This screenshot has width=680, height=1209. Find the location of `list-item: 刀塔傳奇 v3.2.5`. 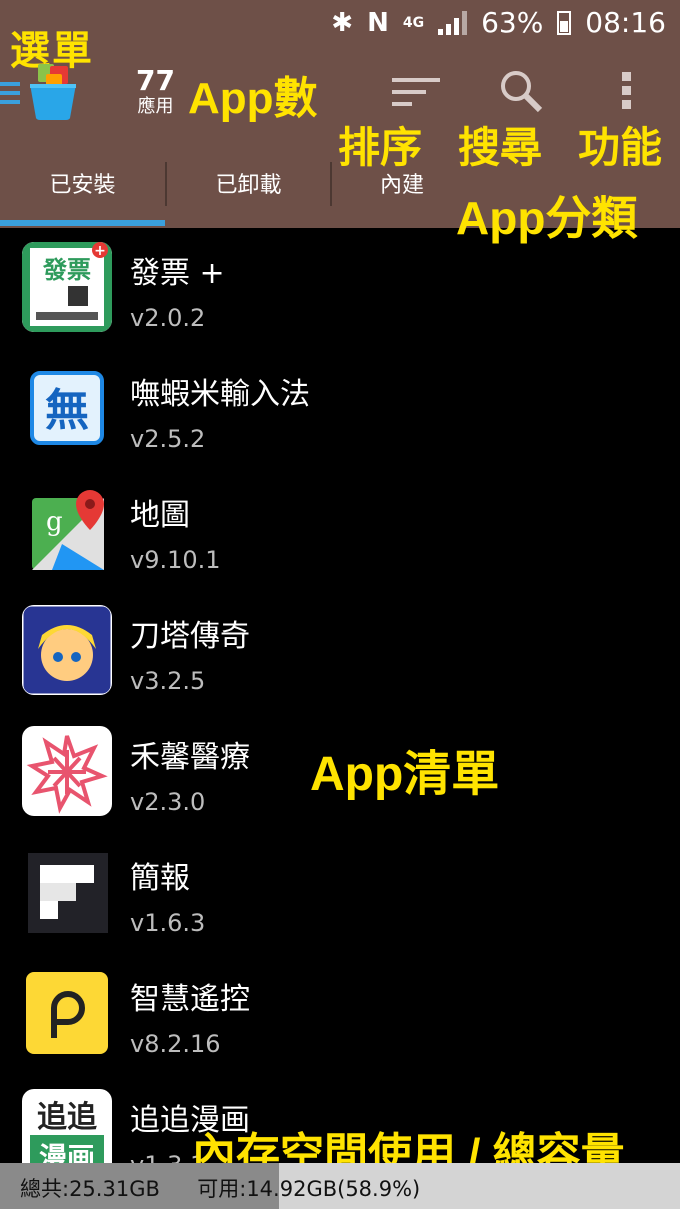

list-item: 刀塔傳奇 v3.2.5 is located at coordinates (340, 651).